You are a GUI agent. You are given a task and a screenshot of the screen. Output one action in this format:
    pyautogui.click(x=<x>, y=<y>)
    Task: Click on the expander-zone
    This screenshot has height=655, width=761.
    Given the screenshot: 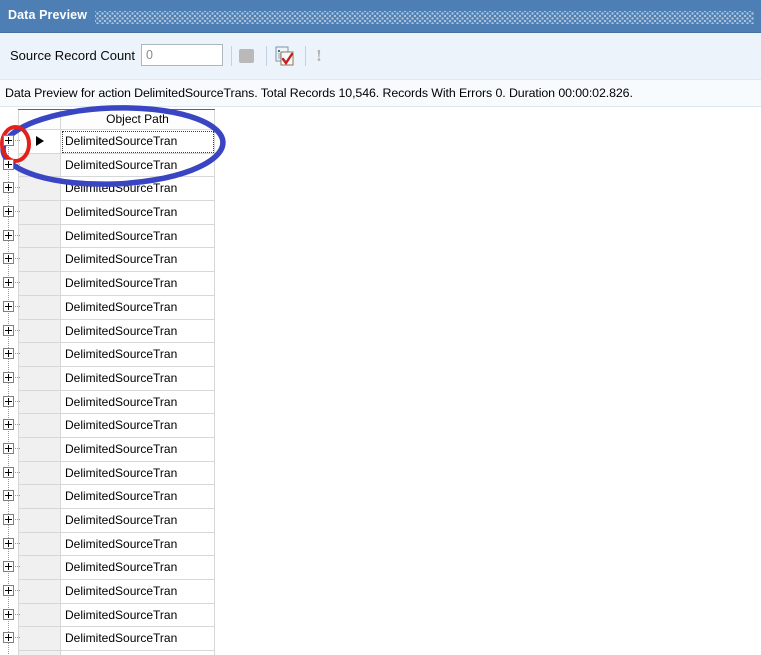 What is the action you would take?
    pyautogui.click(x=10, y=166)
    